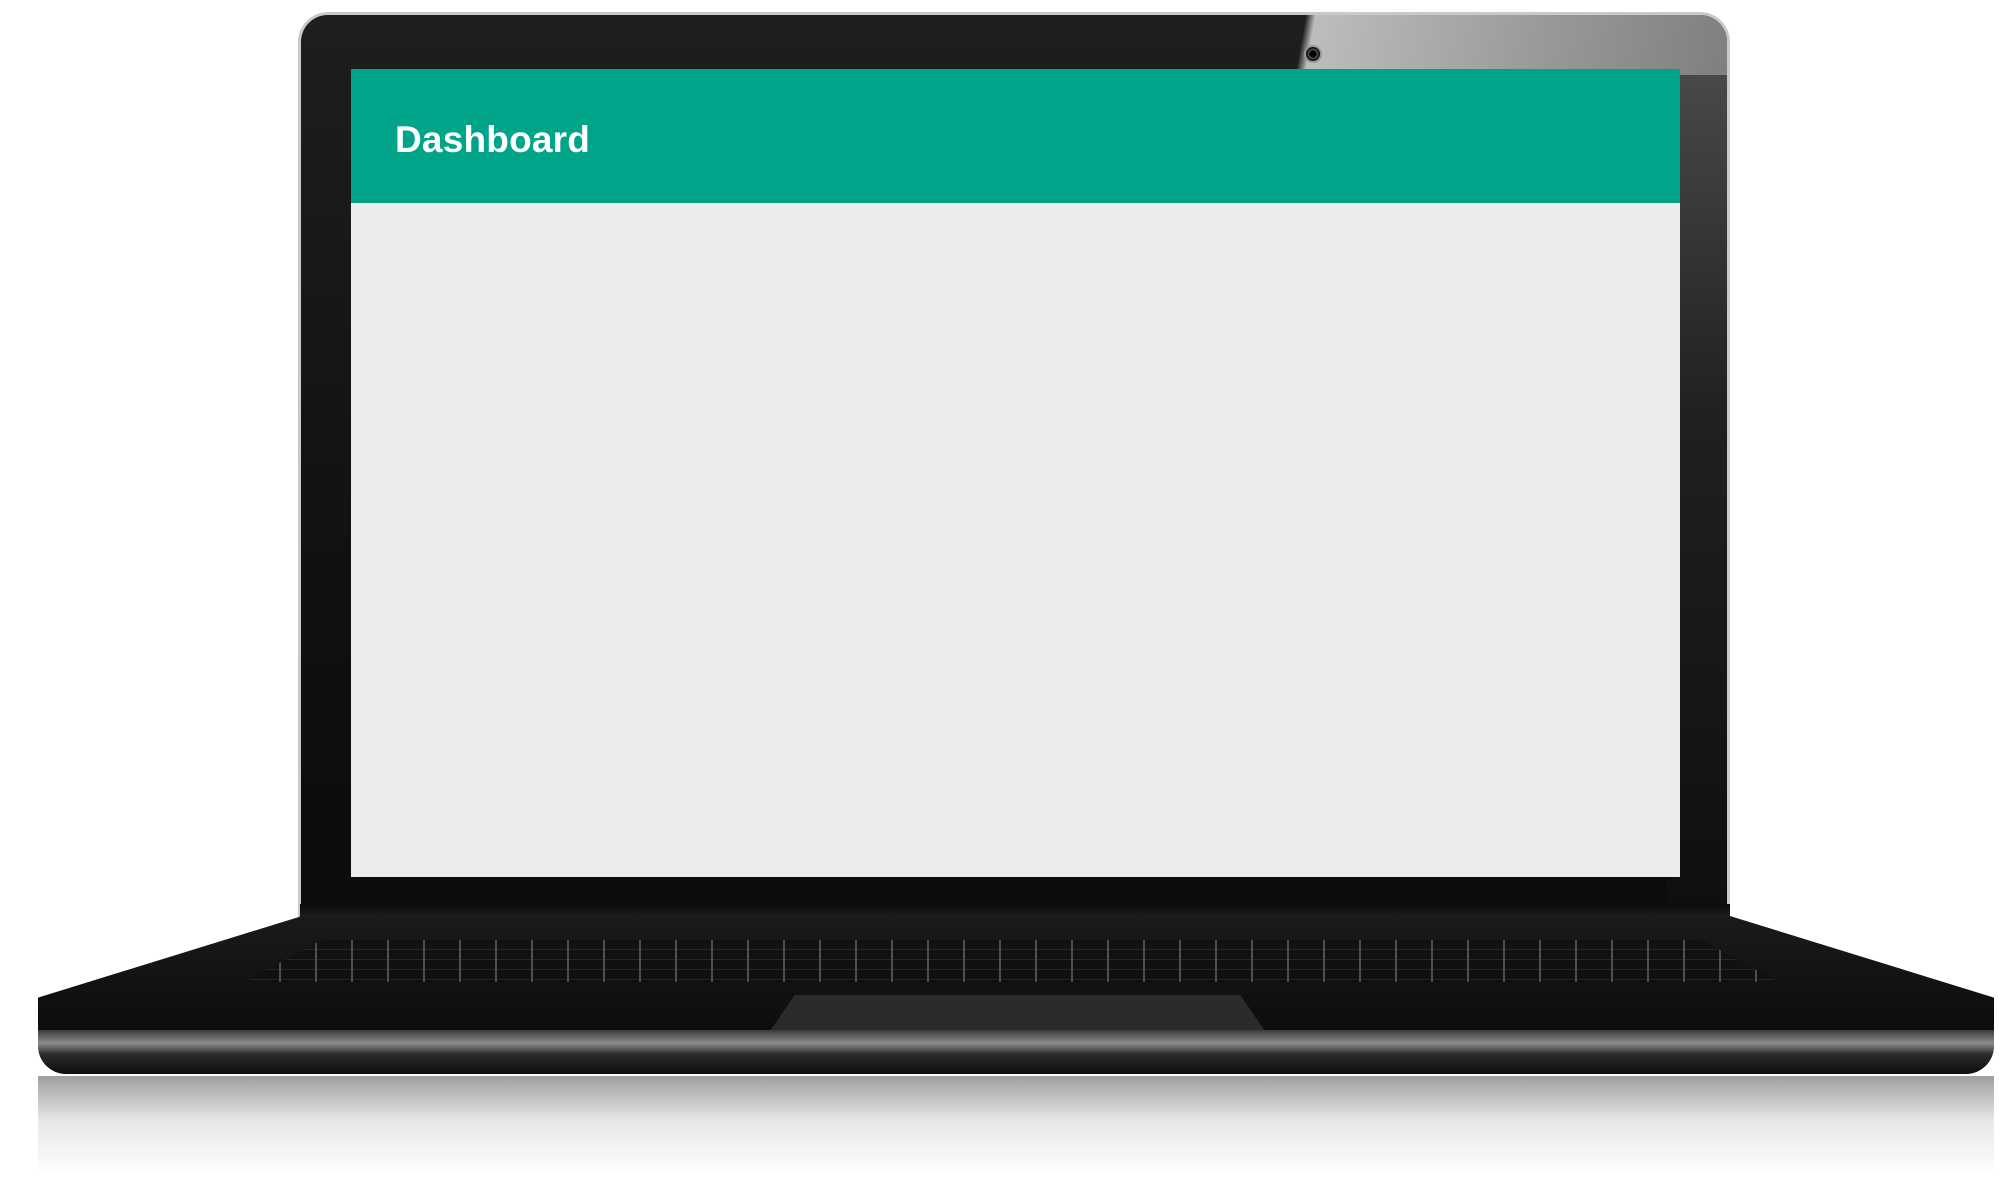 Image resolution: width=1999 pixels, height=1182 pixels. What do you see at coordinates (1016, 1126) in the screenshot?
I see `laptop-reflection` at bounding box center [1016, 1126].